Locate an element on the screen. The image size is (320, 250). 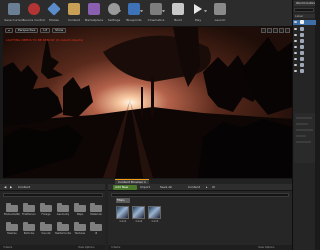
outliner-search-input is located at coordinates (304, 10).